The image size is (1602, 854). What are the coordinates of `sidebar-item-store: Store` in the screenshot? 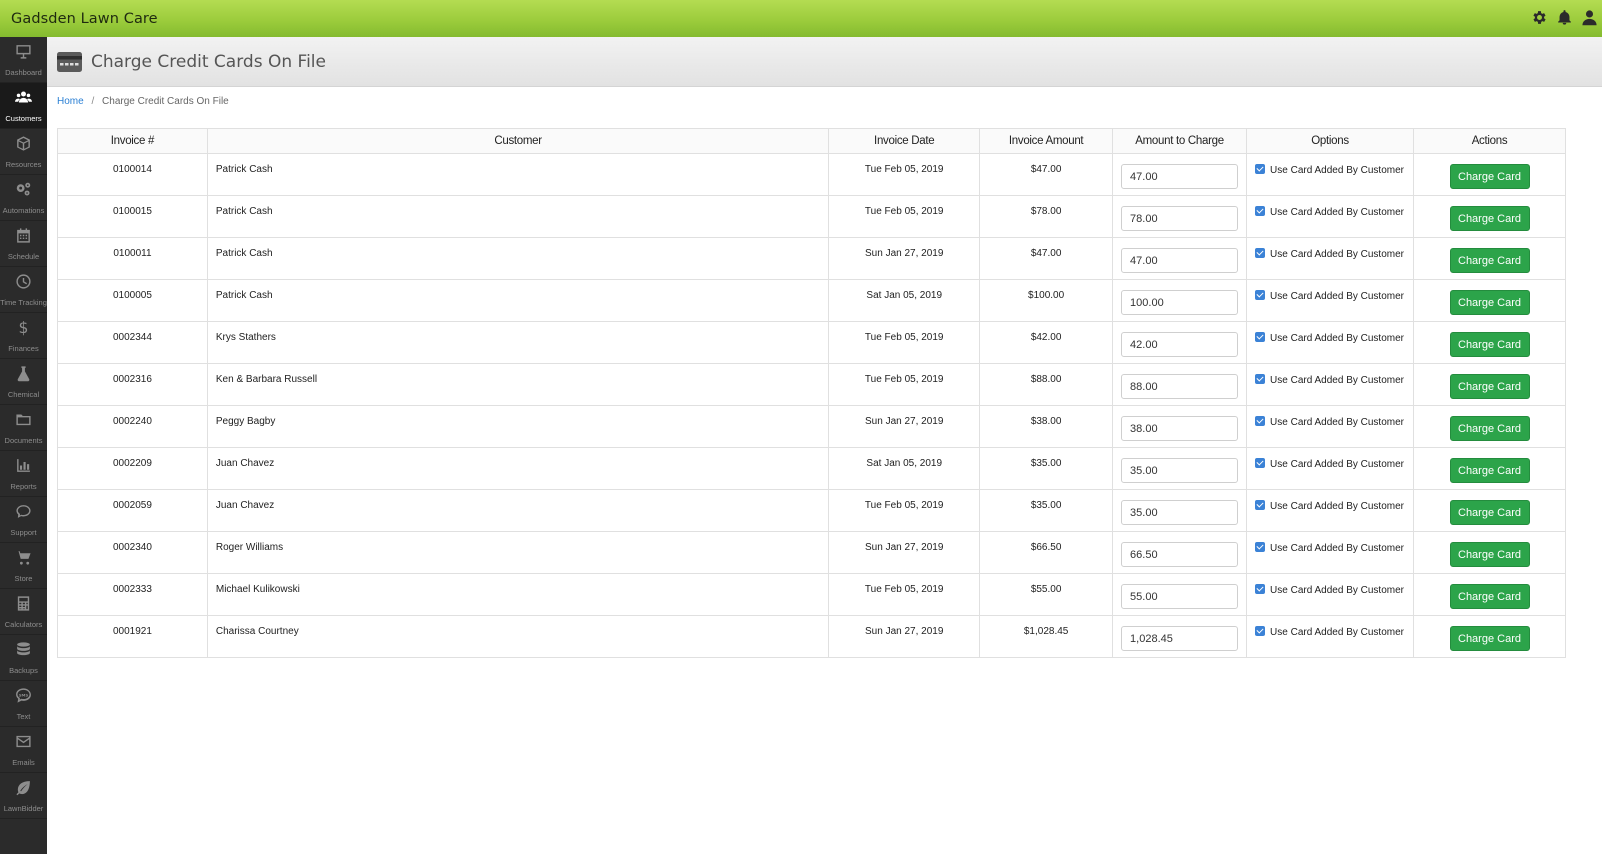 It's located at (23, 566).